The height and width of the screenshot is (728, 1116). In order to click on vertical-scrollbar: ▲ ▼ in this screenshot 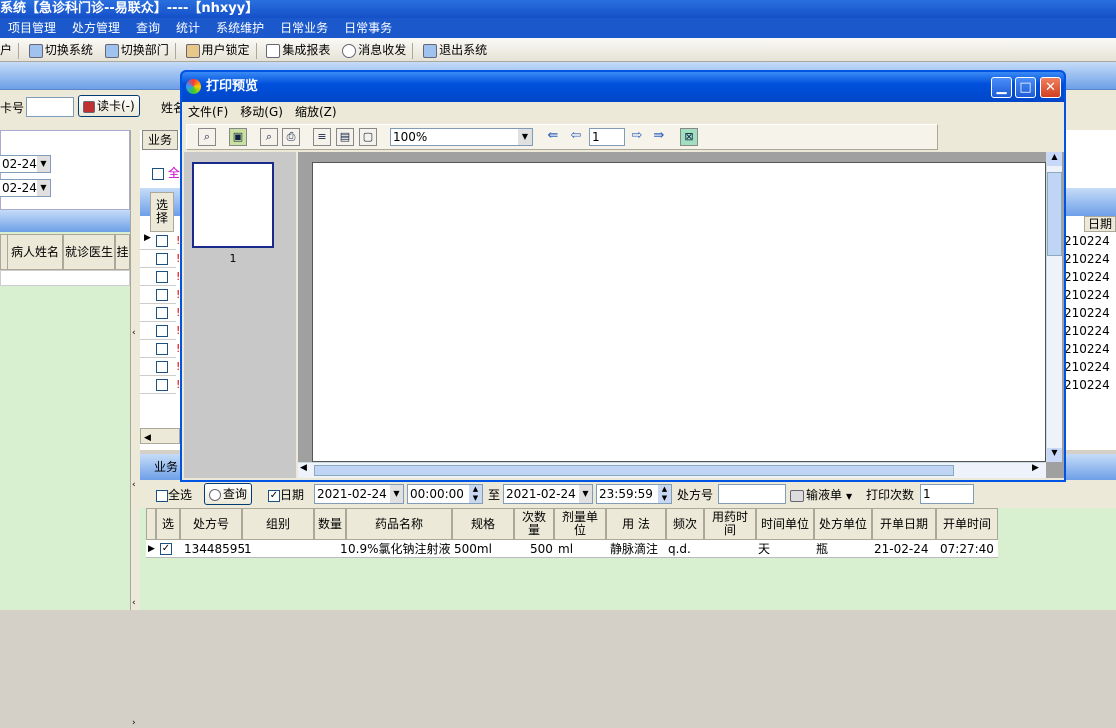, I will do `click(1054, 307)`.